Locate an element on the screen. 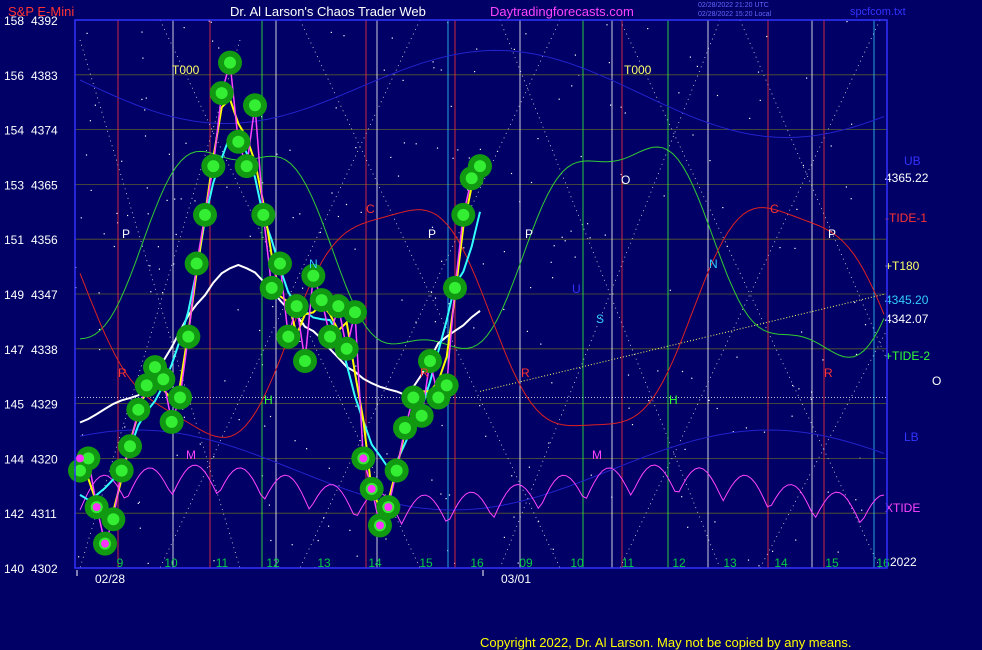 The height and width of the screenshot is (650, 982). timestamp-utc: 02/28/2022 21:20 UTC is located at coordinates (733, 5).